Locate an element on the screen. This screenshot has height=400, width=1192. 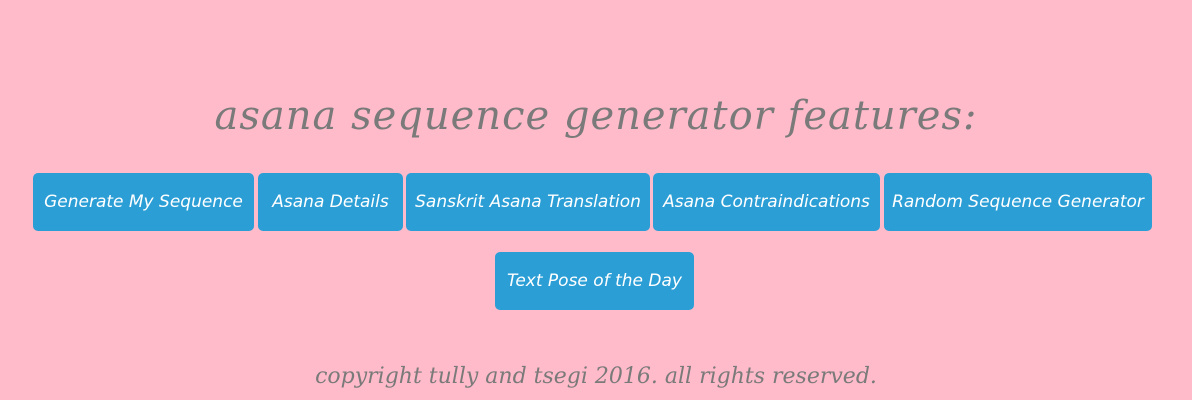
asana-details-button: Asana Details is located at coordinates (330, 202).